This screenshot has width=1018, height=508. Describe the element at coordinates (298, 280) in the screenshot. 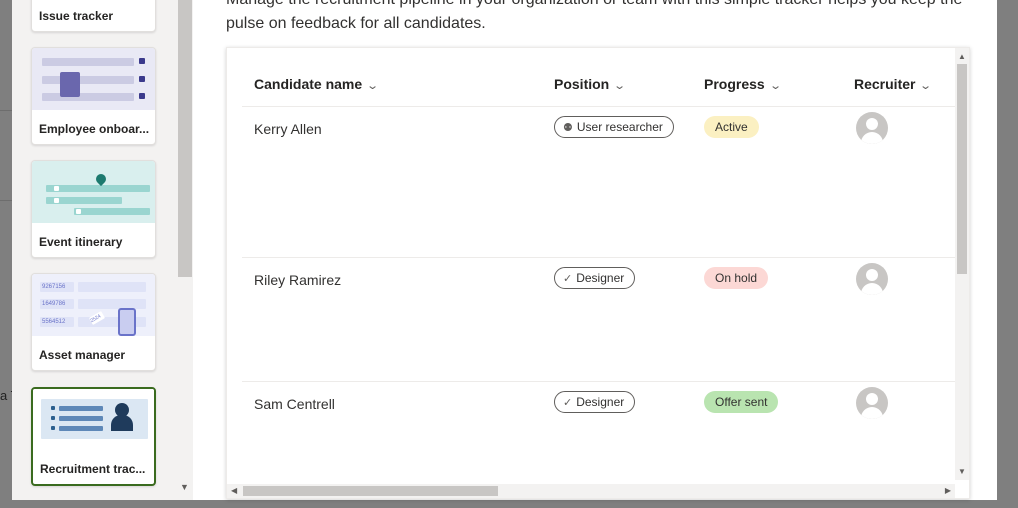

I see `candidate-name: Riley Ramirez` at that location.